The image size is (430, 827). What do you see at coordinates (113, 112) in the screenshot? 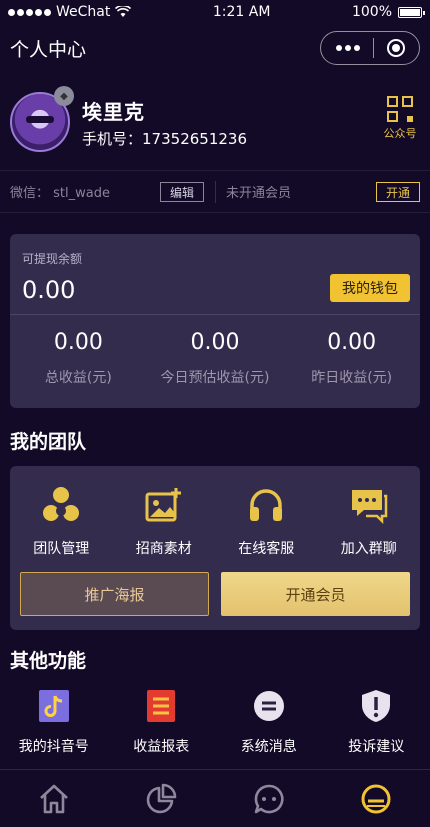
I see `user-name: 埃里克` at bounding box center [113, 112].